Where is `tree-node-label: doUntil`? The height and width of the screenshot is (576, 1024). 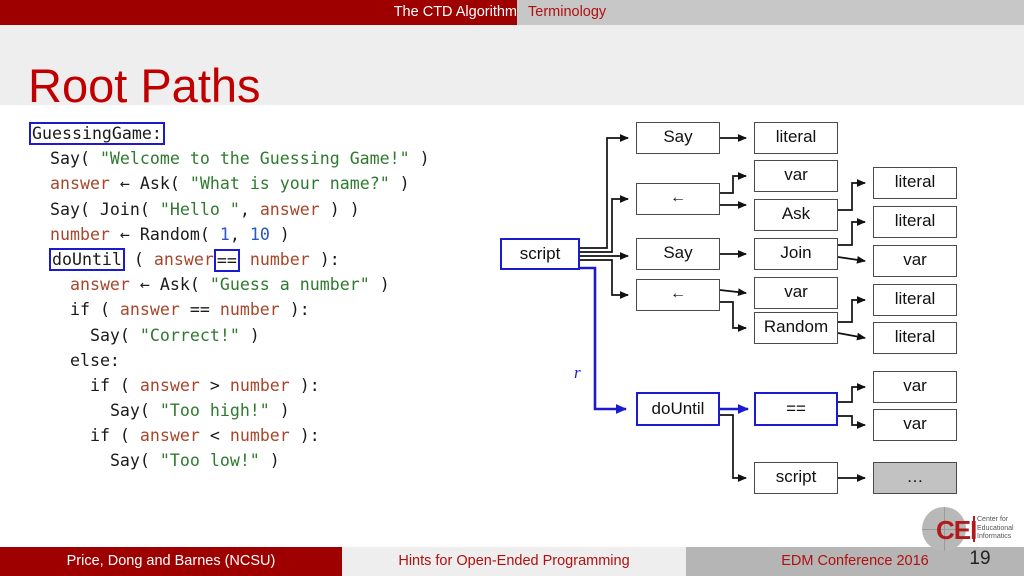
tree-node-label: doUntil is located at coordinates (678, 408).